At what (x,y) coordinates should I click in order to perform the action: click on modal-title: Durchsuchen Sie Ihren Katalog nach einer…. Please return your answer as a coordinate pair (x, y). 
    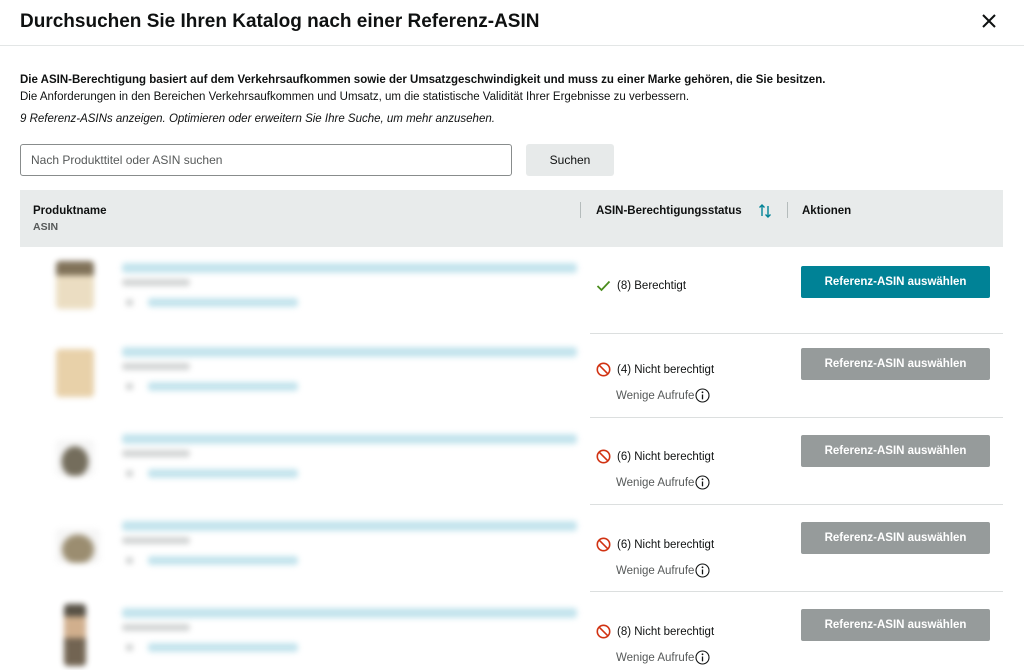
    Looking at the image, I should click on (280, 21).